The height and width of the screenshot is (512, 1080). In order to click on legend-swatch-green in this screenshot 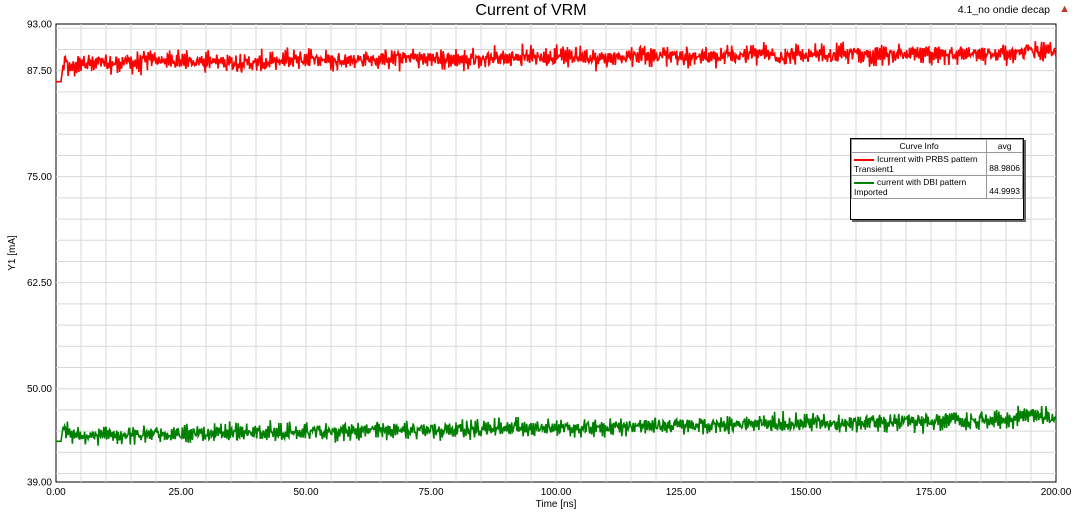, I will do `click(864, 182)`.